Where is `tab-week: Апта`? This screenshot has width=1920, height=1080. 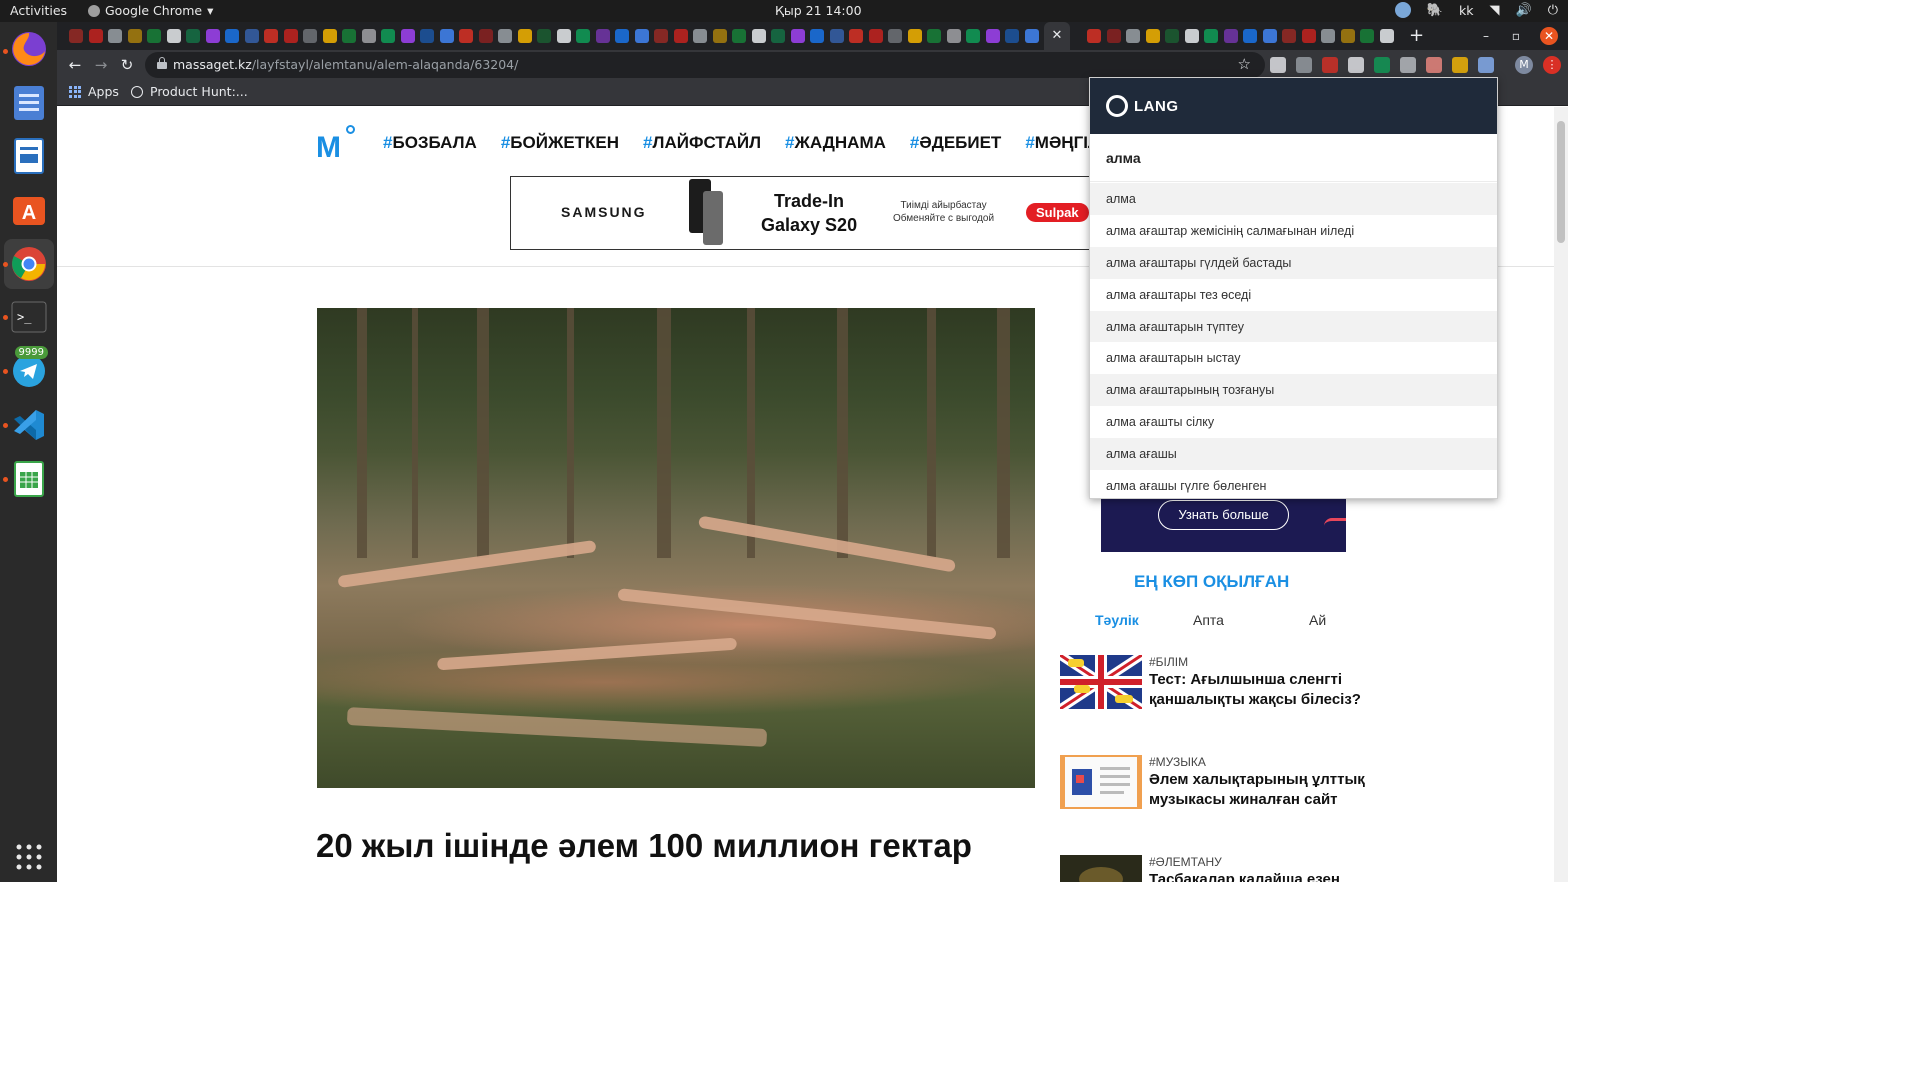 tab-week: Апта is located at coordinates (1208, 620).